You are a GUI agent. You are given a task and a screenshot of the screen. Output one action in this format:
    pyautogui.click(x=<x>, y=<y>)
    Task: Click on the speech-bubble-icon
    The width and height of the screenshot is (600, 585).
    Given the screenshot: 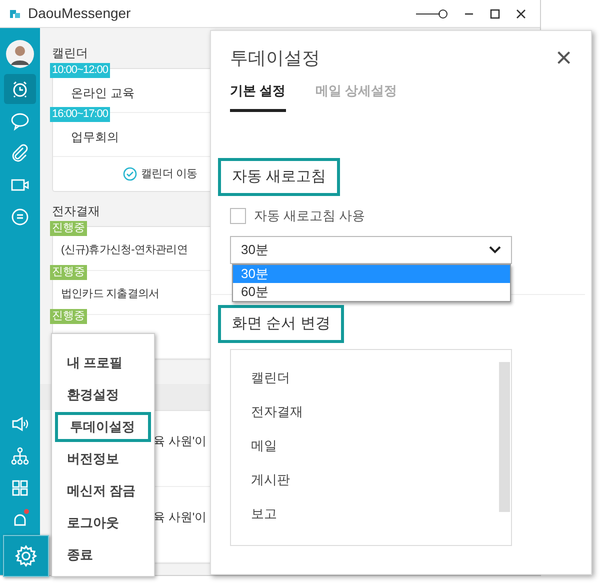 What is the action you would take?
    pyautogui.click(x=20, y=121)
    